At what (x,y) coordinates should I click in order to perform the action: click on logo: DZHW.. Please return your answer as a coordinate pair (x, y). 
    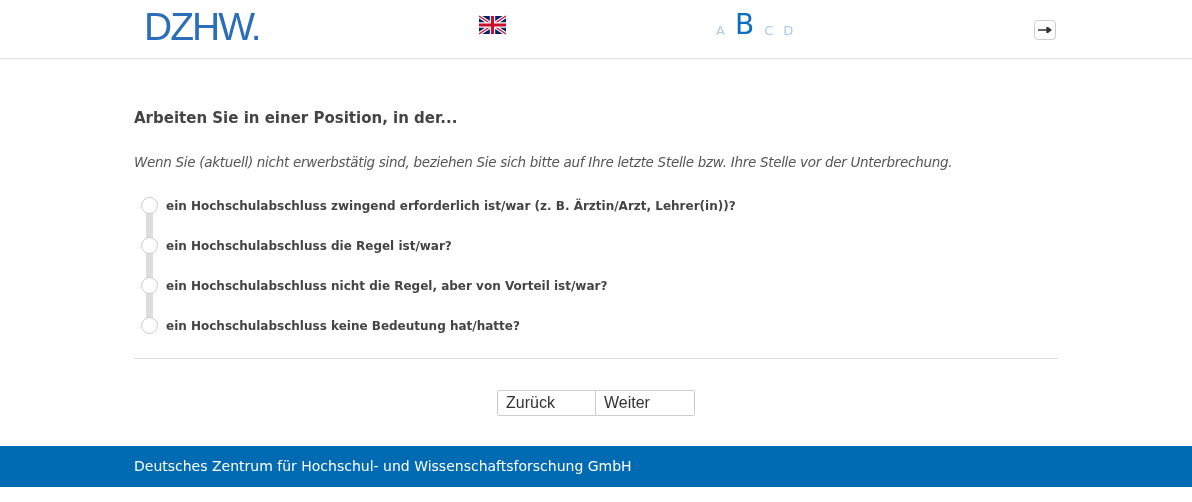
    Looking at the image, I should click on (202, 27).